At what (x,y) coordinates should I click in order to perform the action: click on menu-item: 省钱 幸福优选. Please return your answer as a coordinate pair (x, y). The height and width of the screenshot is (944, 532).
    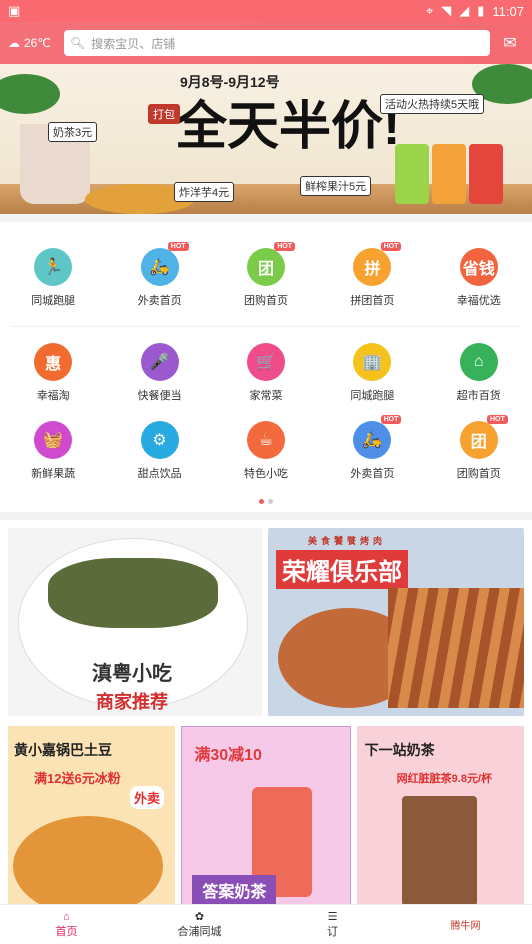
    Looking at the image, I should click on (479, 278).